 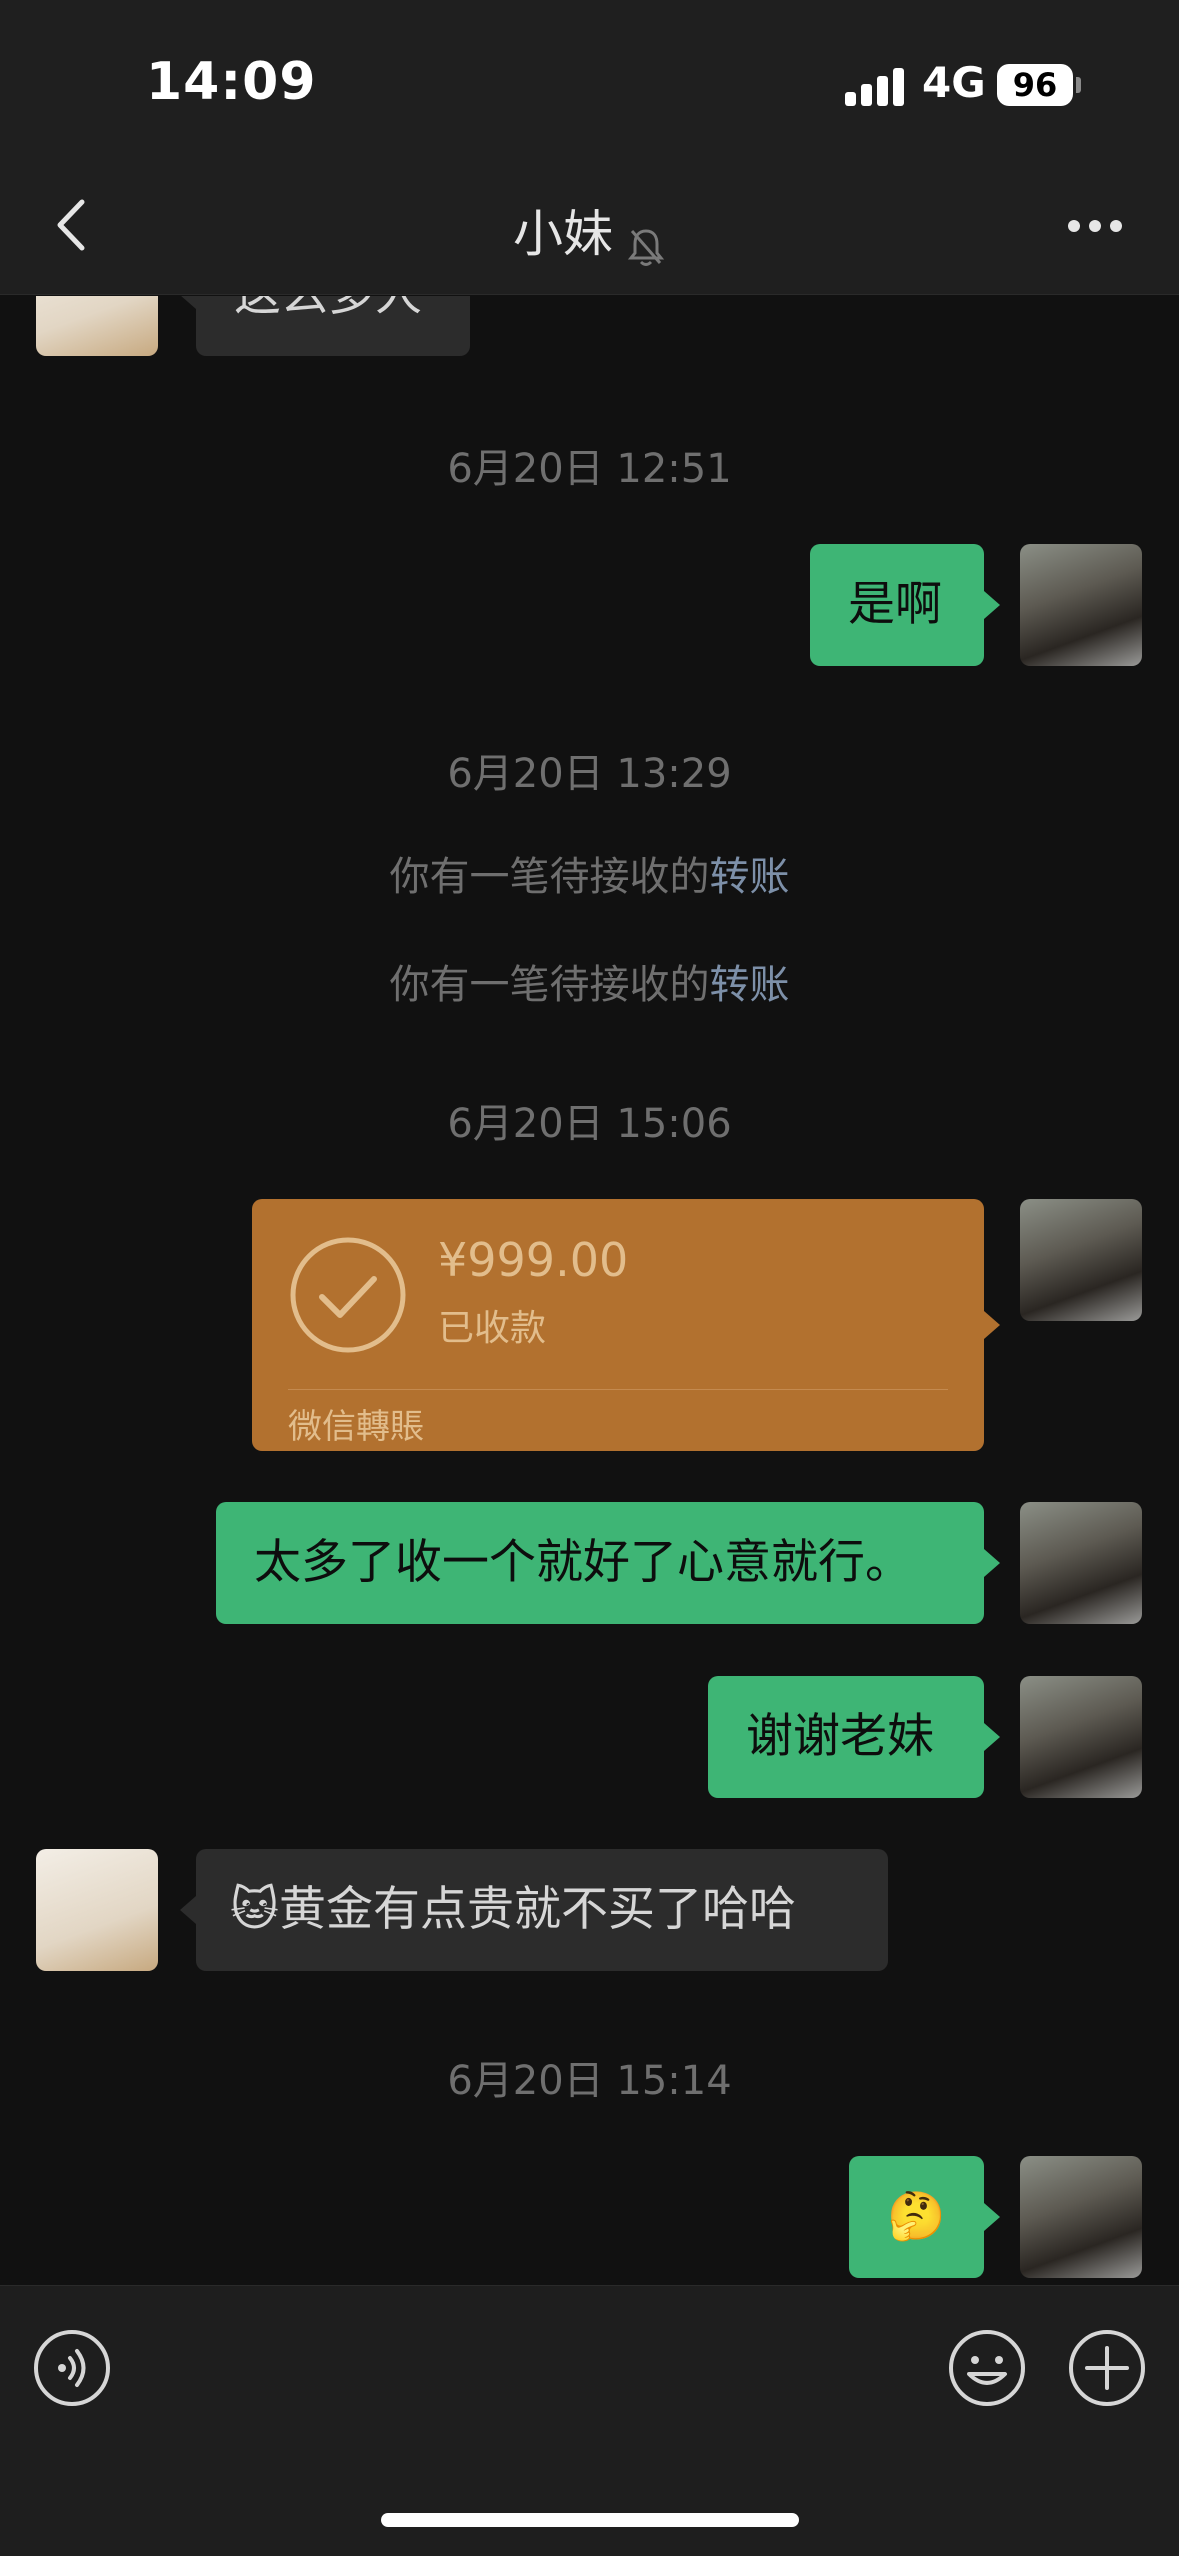 I want to click on status-time: 14:09, so click(x=231, y=82).